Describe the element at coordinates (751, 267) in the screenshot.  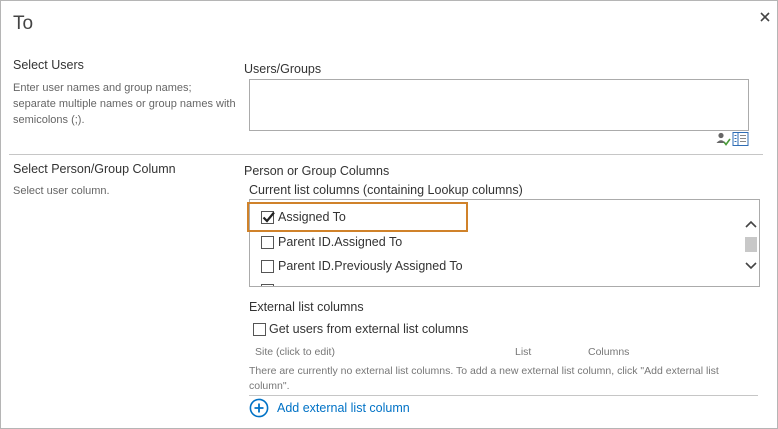
I see `scroll-down-icon` at that location.